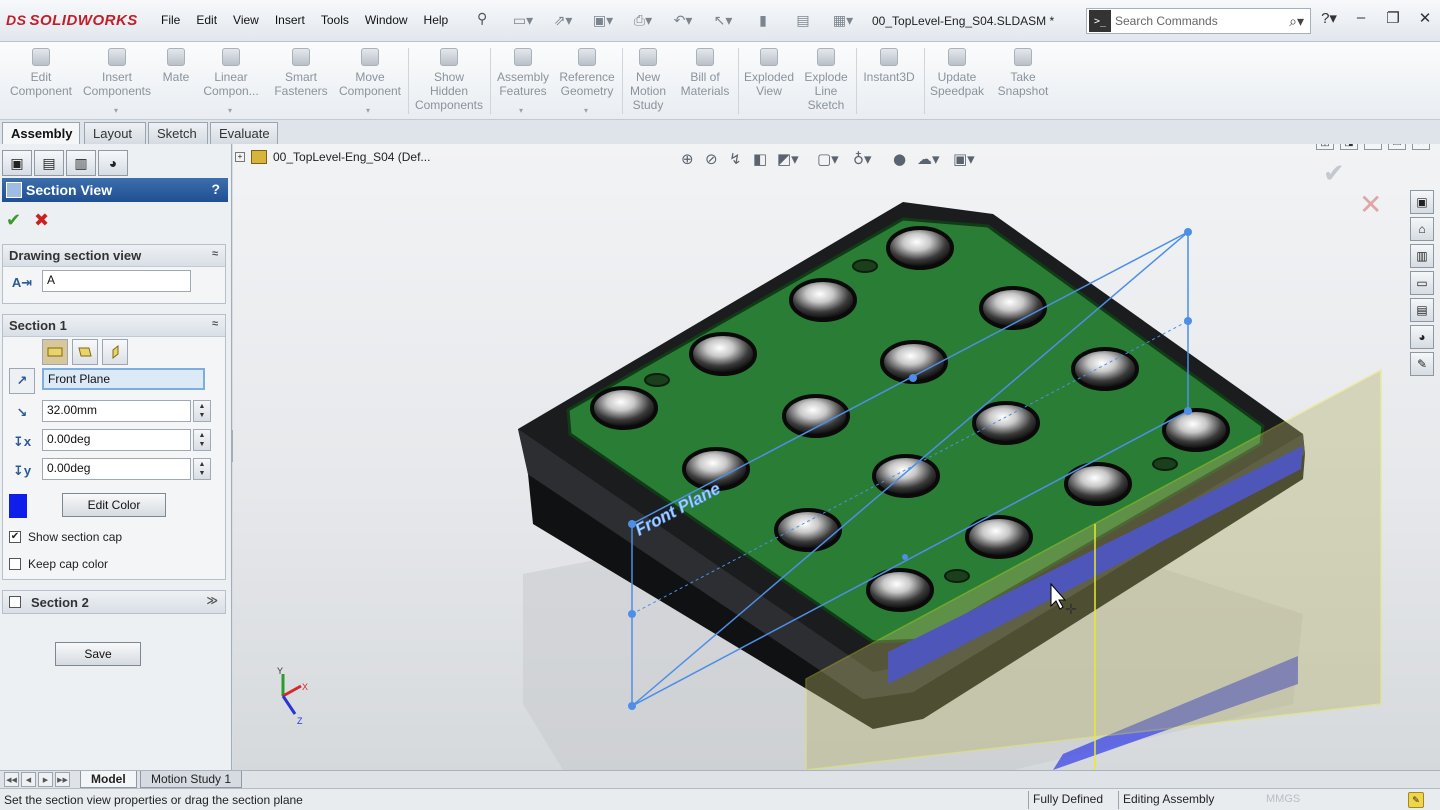 This screenshot has height=810, width=1440. Describe the element at coordinates (386, 20) in the screenshot. I see `menu-window: Window` at that location.